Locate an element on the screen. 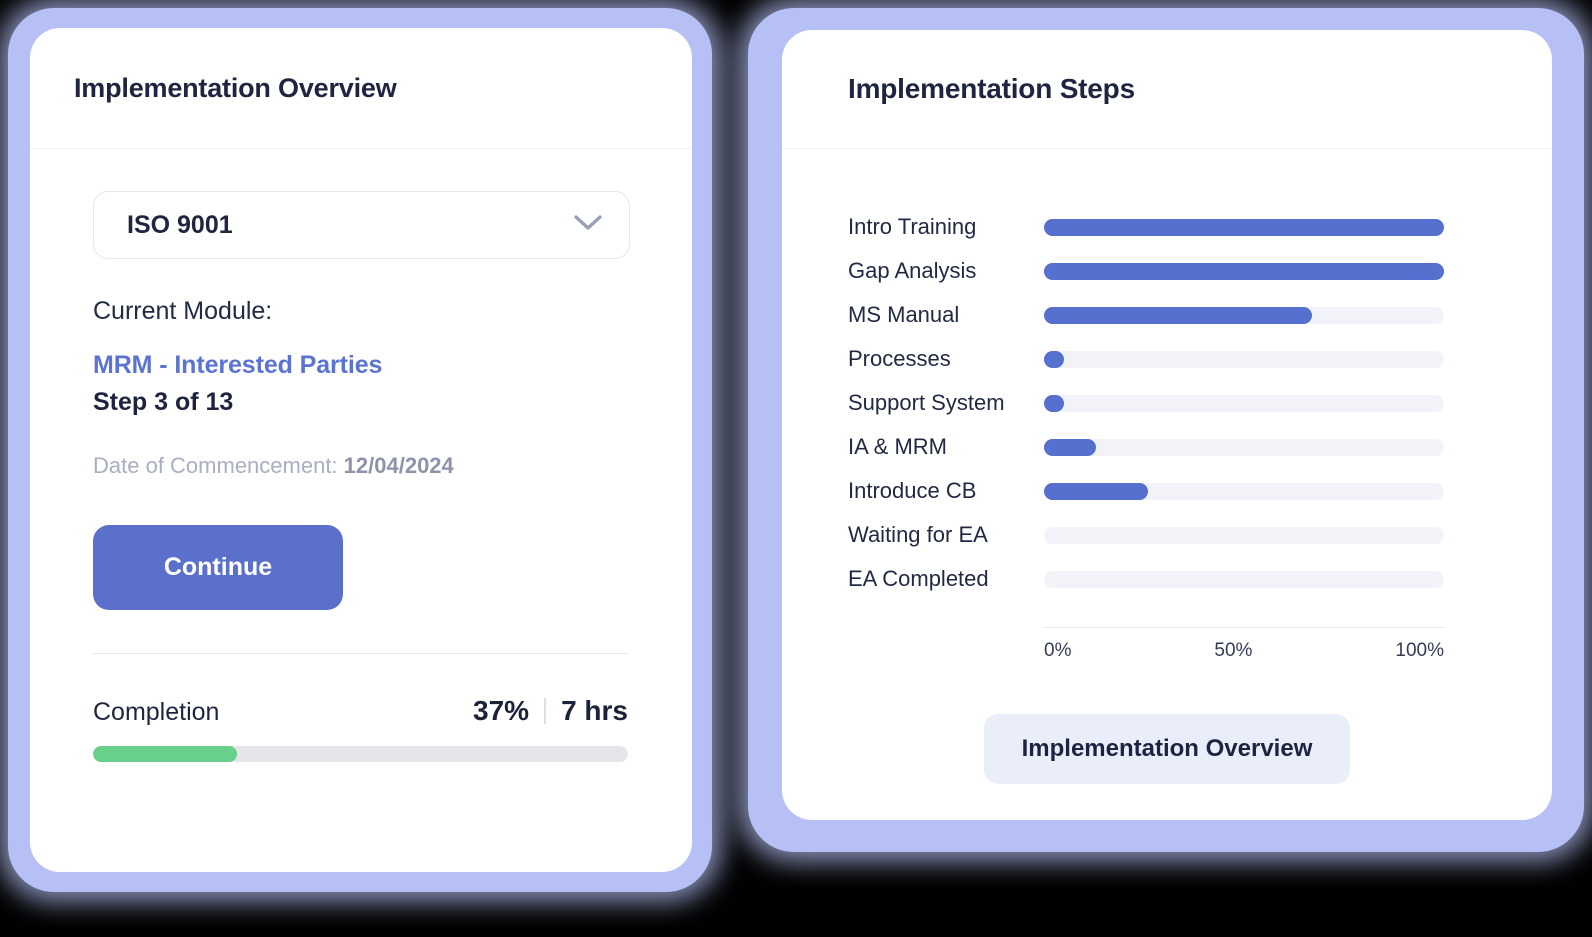  date-of-commencement: Date of Commencement: 12/04/2024 is located at coordinates (376, 466).